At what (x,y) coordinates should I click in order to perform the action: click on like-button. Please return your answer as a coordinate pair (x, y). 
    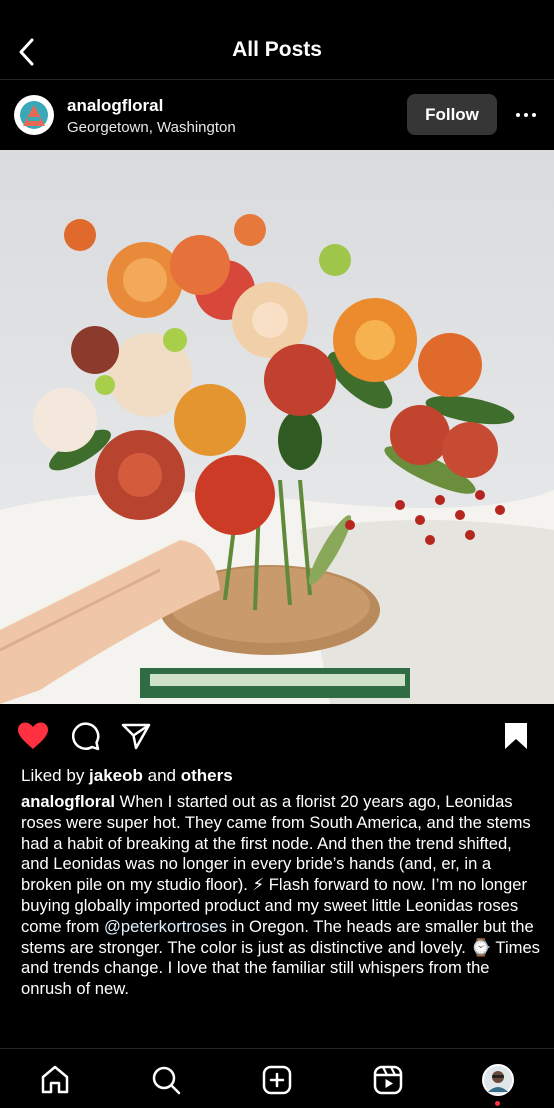
    Looking at the image, I should click on (33, 736).